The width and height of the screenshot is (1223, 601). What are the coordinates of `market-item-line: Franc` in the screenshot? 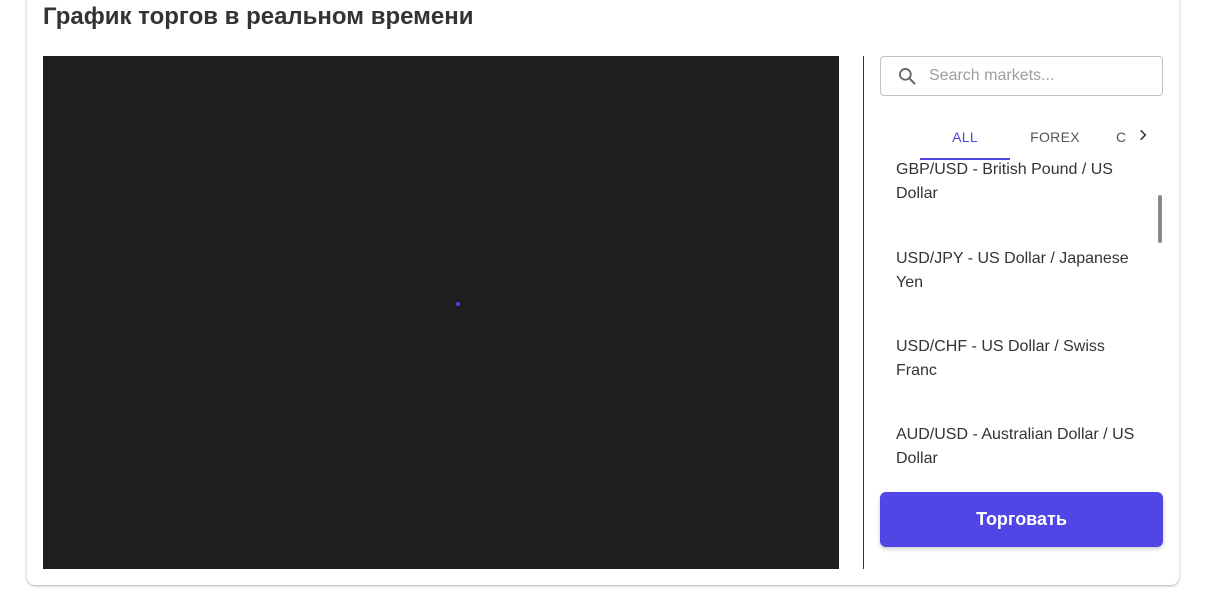 It's located at (916, 370).